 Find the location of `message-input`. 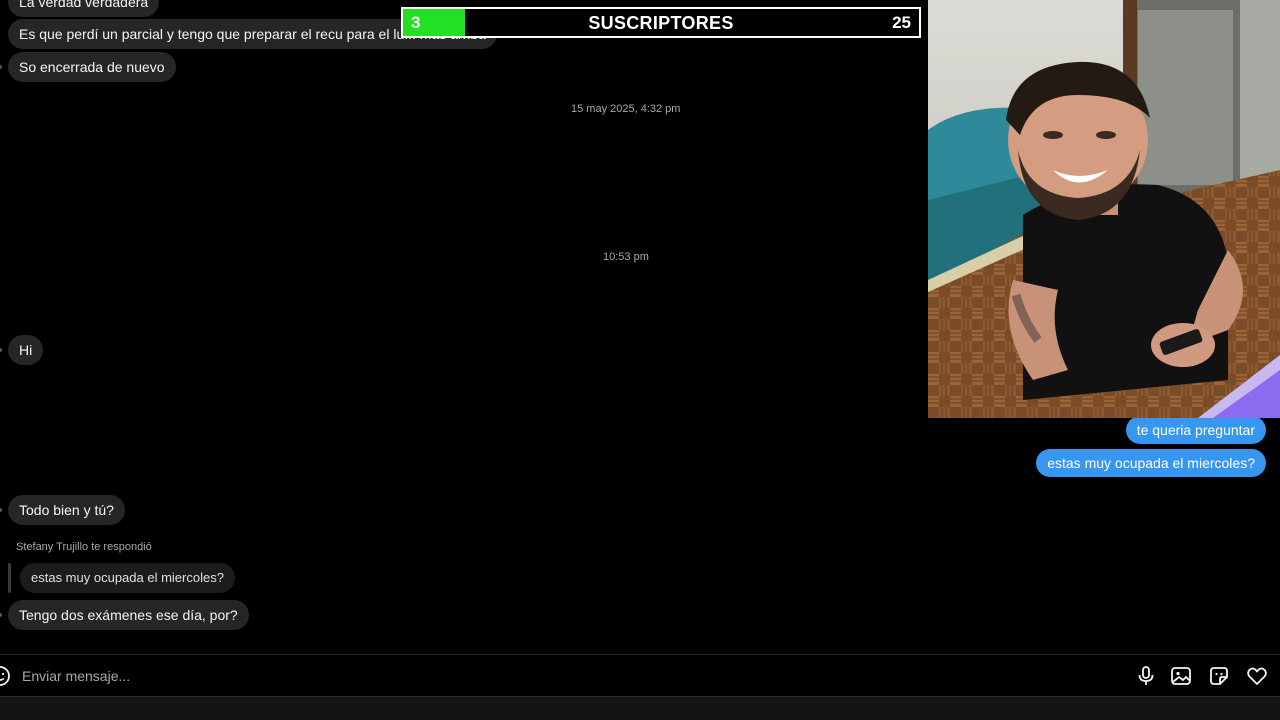

message-input is located at coordinates (372, 676).